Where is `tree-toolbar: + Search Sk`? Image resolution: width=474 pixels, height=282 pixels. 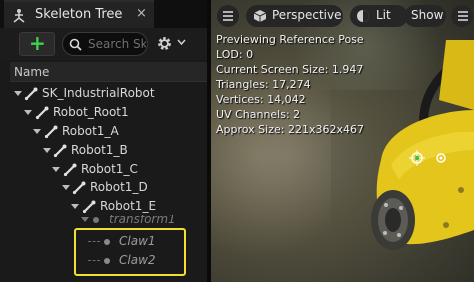
tree-toolbar: + Search Sk is located at coordinates (103, 44).